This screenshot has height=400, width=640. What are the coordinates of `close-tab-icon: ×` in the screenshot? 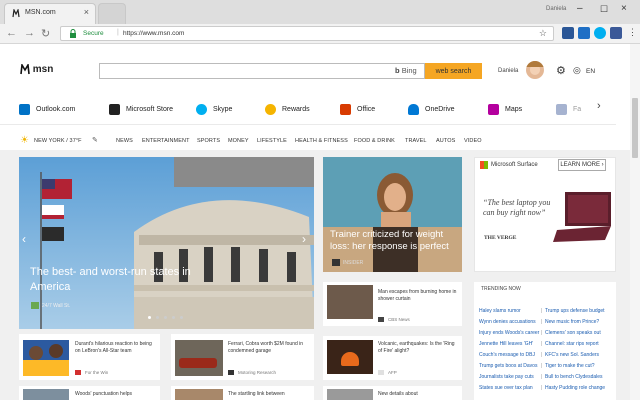 It's located at (86, 12).